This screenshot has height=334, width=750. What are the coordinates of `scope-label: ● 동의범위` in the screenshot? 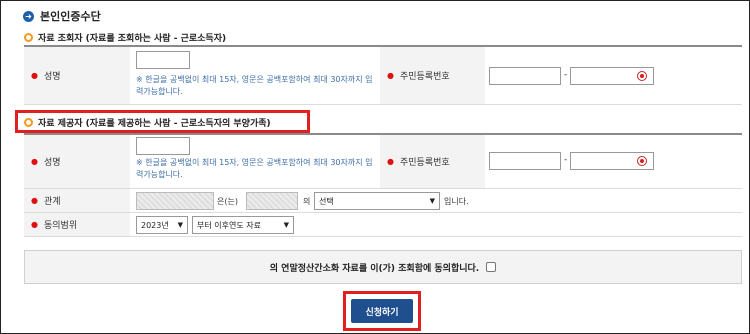 It's located at (77, 224).